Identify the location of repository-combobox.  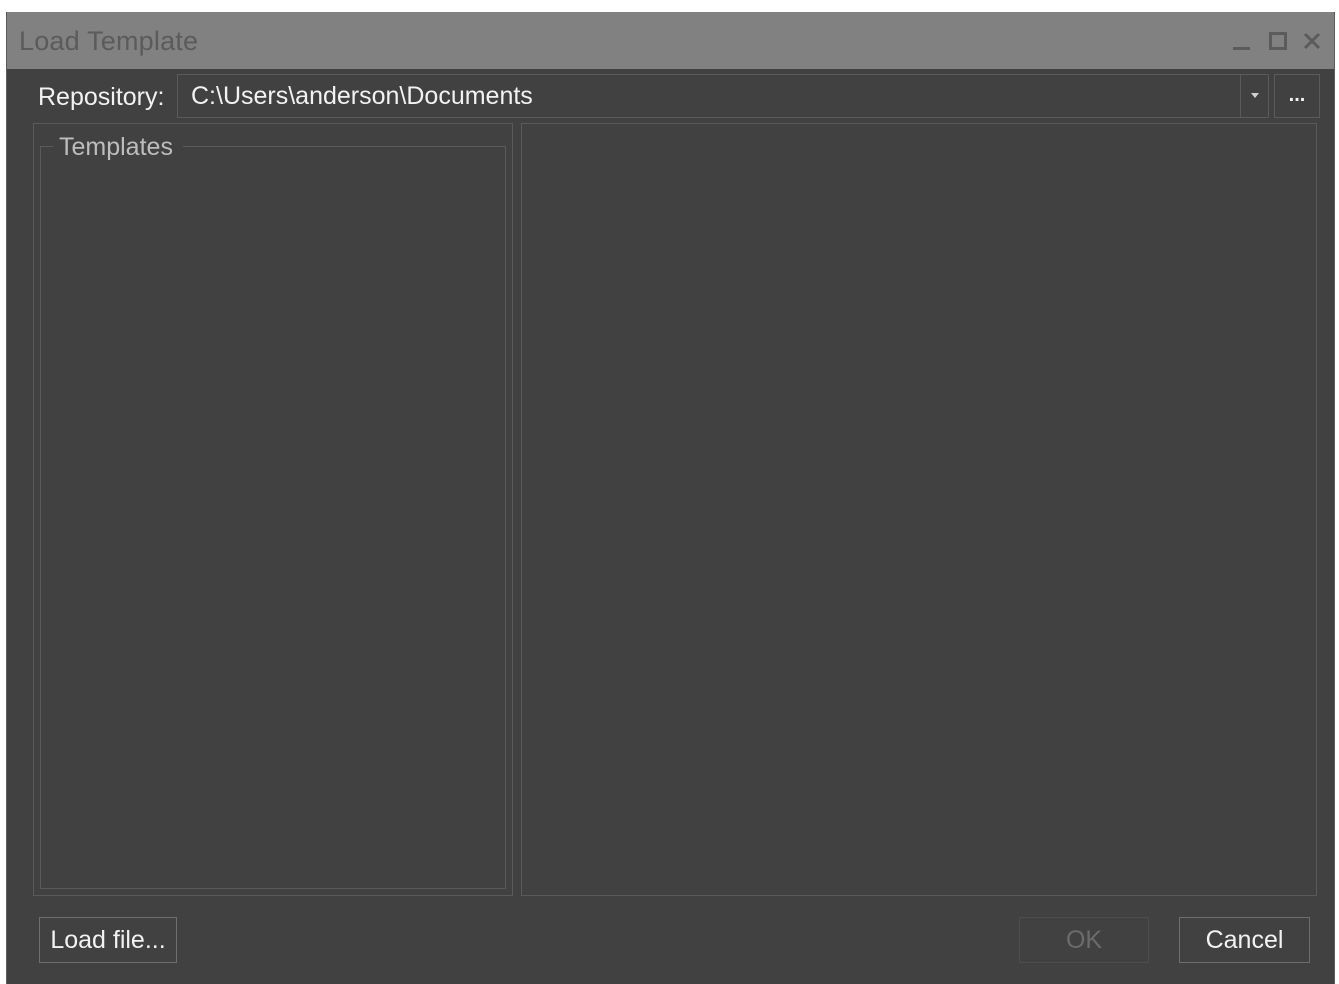
(723, 96).